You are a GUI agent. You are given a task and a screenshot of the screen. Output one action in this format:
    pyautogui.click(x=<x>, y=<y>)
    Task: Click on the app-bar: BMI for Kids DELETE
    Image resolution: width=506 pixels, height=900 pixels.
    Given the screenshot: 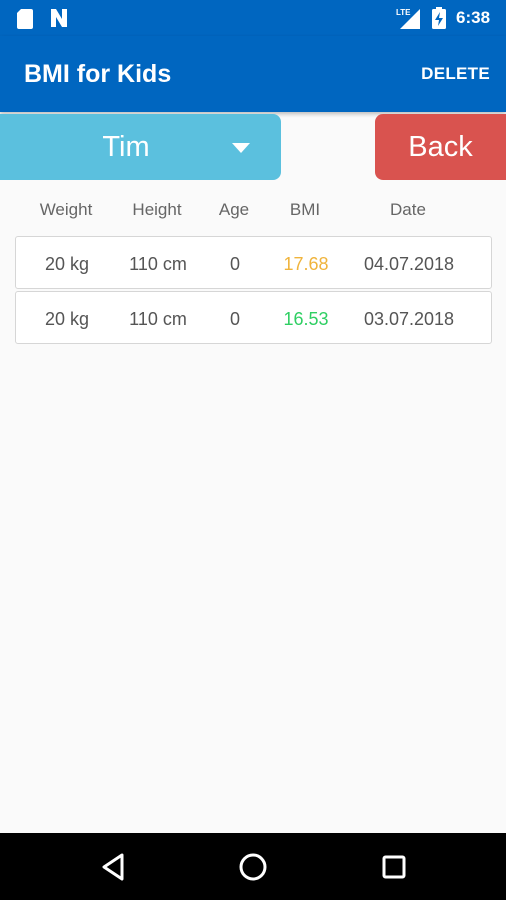 What is the action you would take?
    pyautogui.click(x=253, y=74)
    